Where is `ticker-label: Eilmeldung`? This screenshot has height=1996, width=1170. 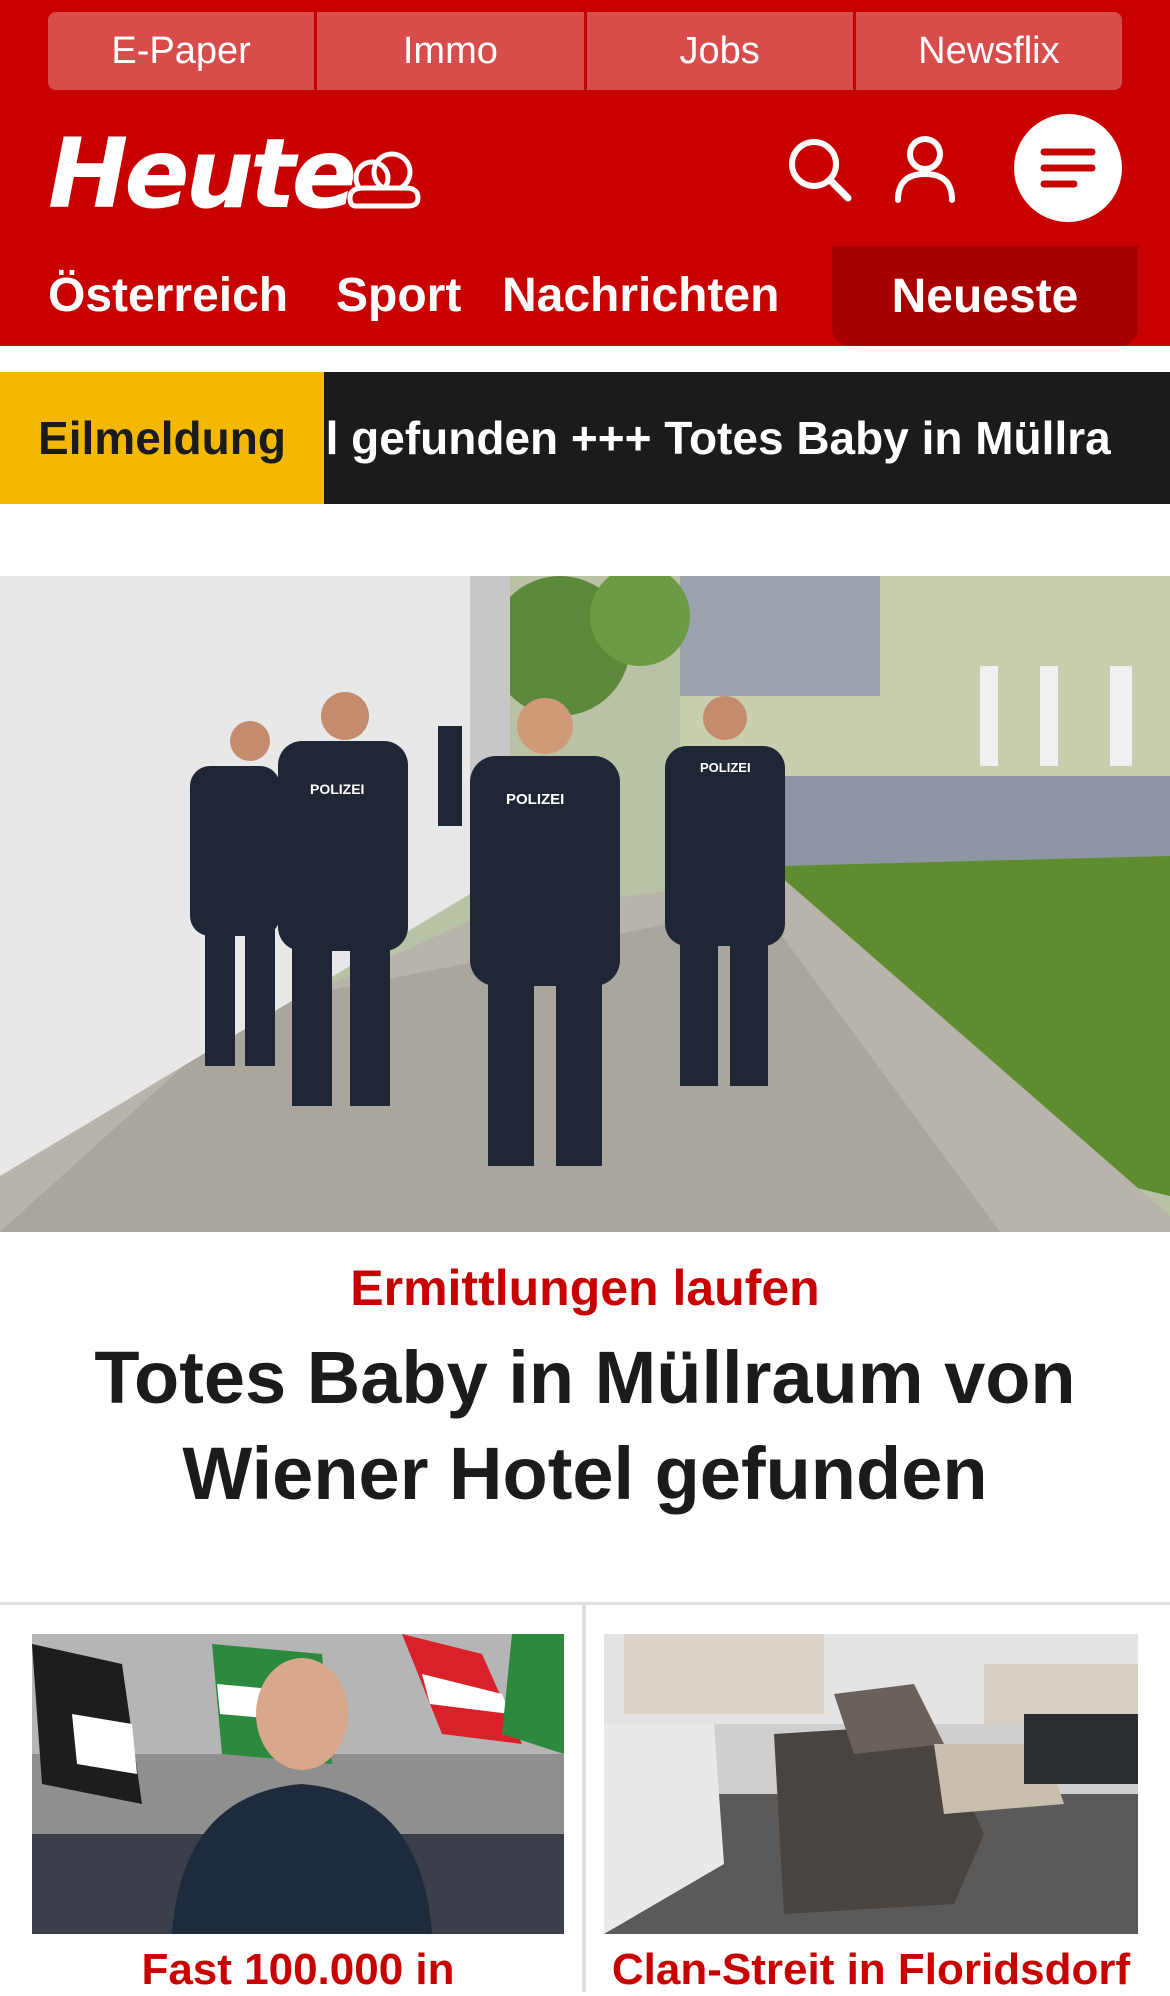
ticker-label: Eilmeldung is located at coordinates (162, 438).